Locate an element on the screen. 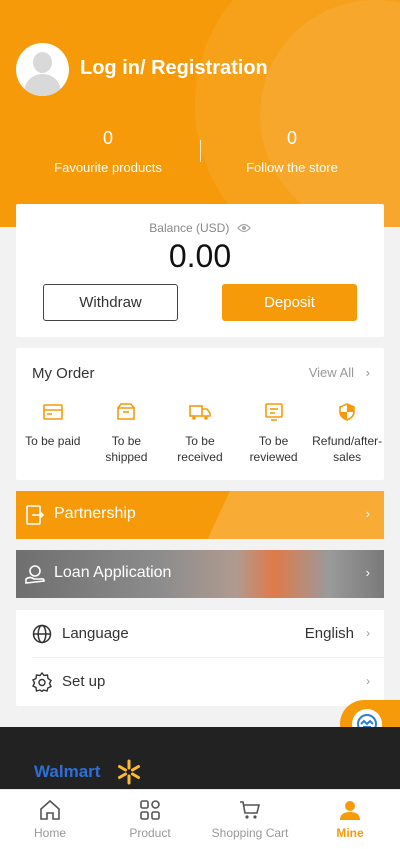  nav-shopping-cart: Shopping Cart is located at coordinates (250, 819).